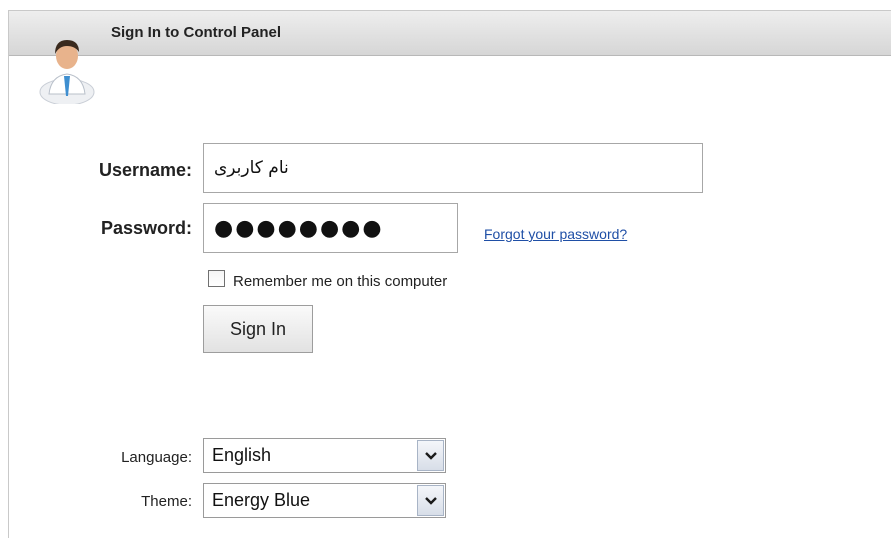 The width and height of the screenshot is (891, 538). I want to click on language-select: English, so click(324, 455).